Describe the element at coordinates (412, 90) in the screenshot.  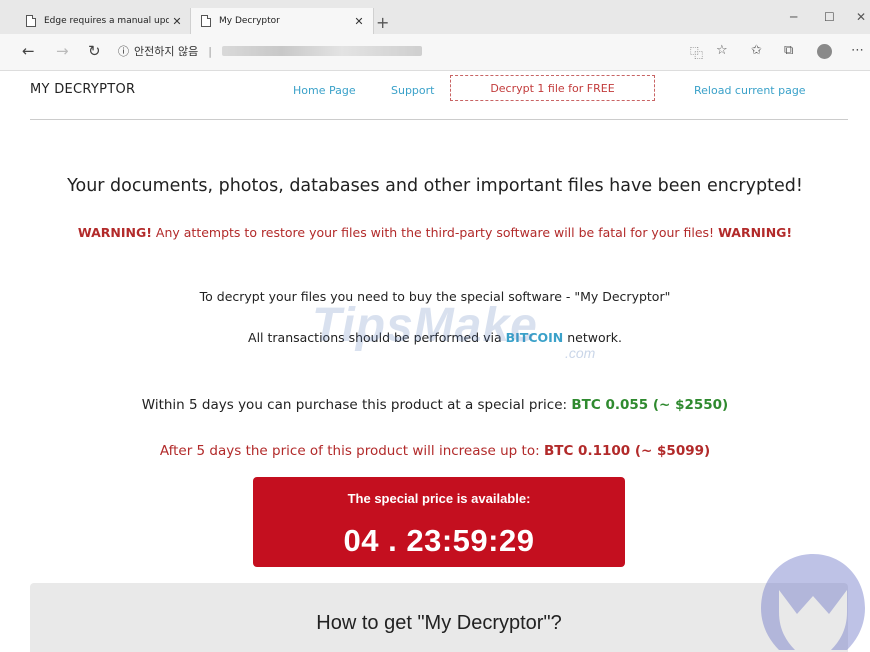
I see `support-link: Support` at that location.